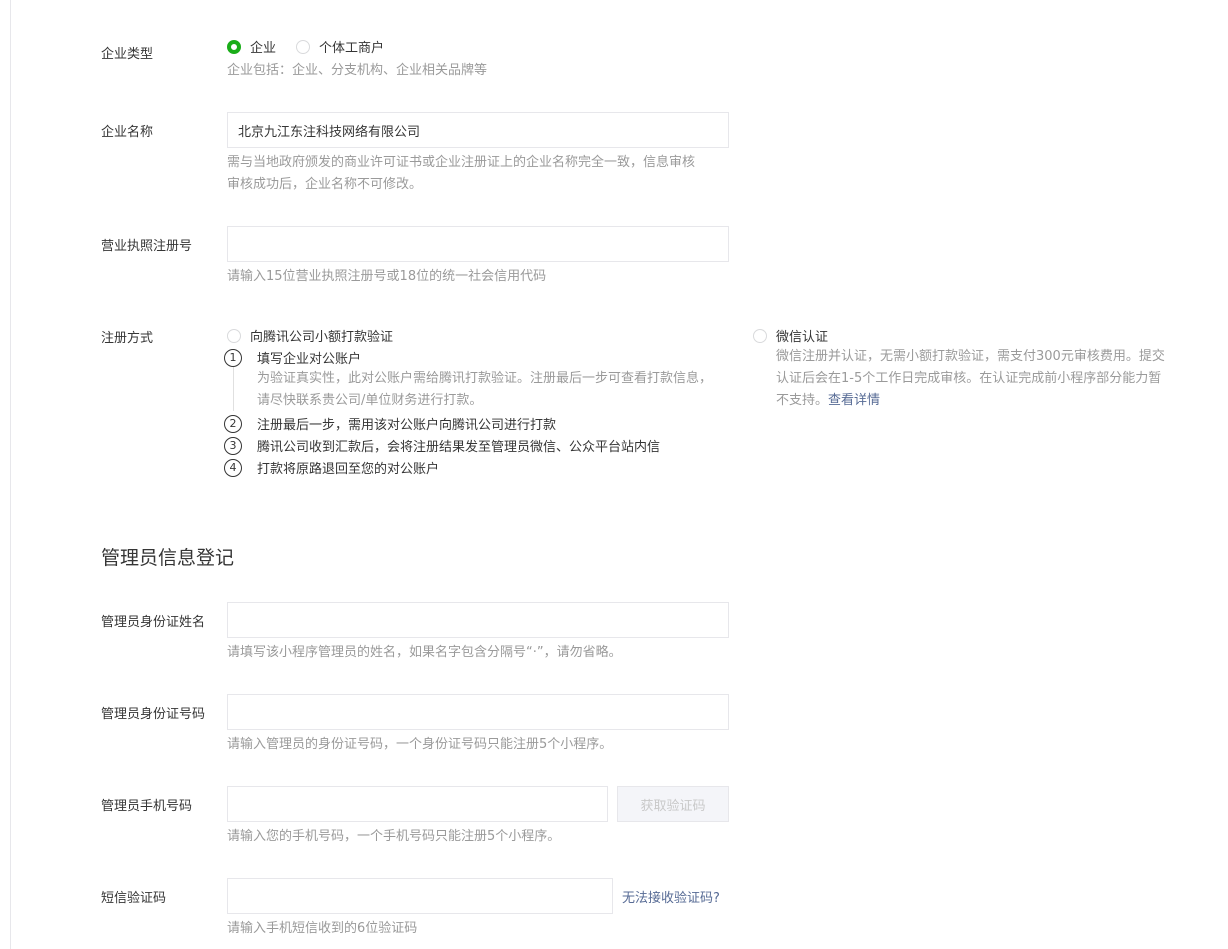  Describe the element at coordinates (309, 359) in the screenshot. I see `step-text-1: 填写企业对公账户` at that location.